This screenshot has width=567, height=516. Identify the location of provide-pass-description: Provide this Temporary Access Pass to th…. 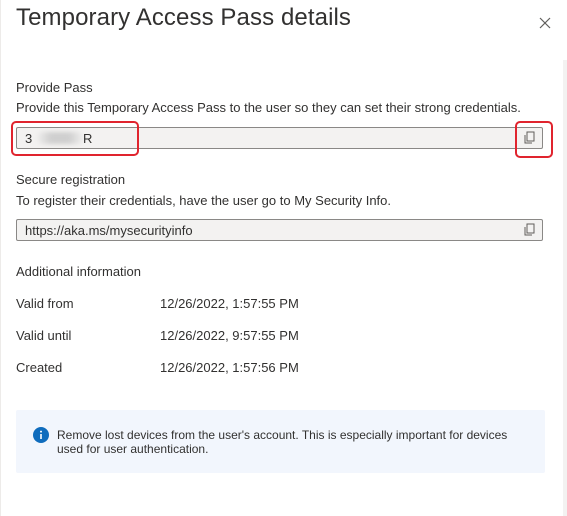
(268, 107).